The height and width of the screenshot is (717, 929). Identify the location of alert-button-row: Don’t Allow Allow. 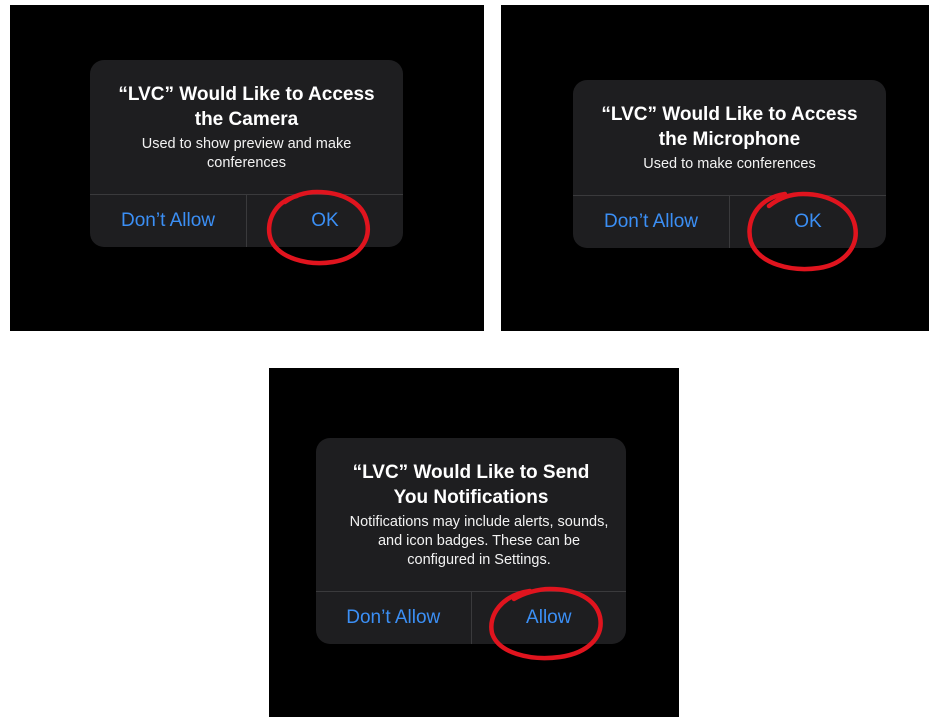
(471, 617).